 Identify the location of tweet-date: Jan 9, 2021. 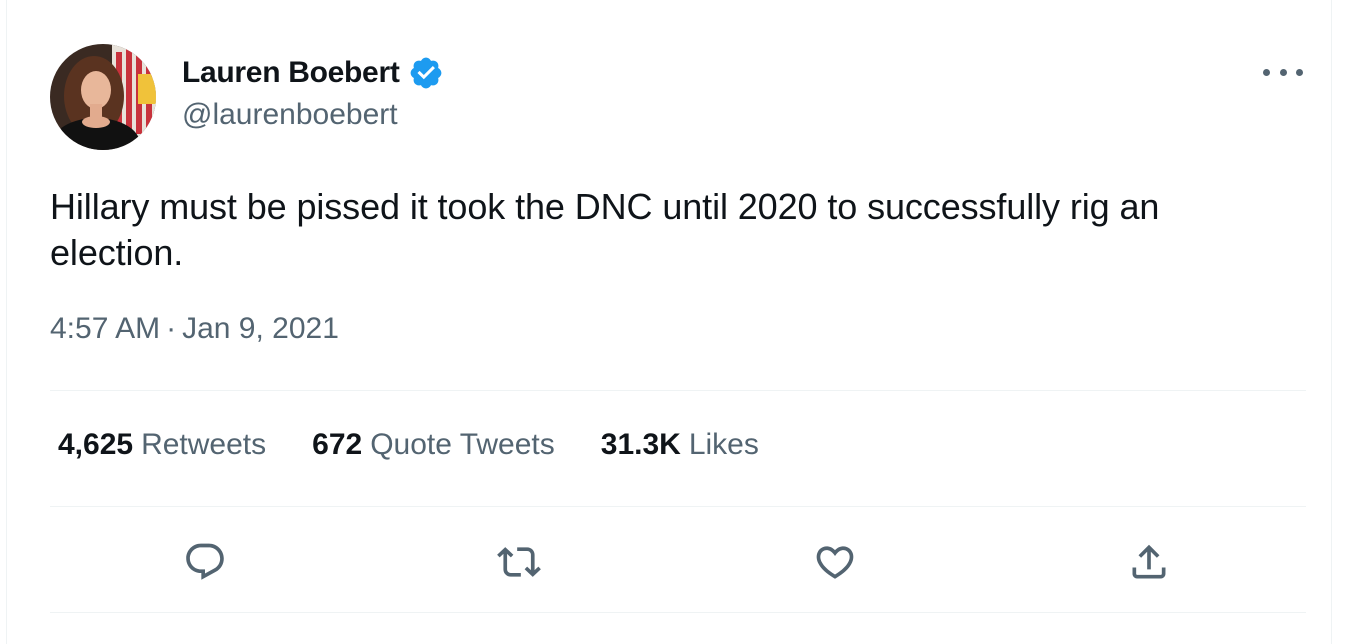
(260, 328).